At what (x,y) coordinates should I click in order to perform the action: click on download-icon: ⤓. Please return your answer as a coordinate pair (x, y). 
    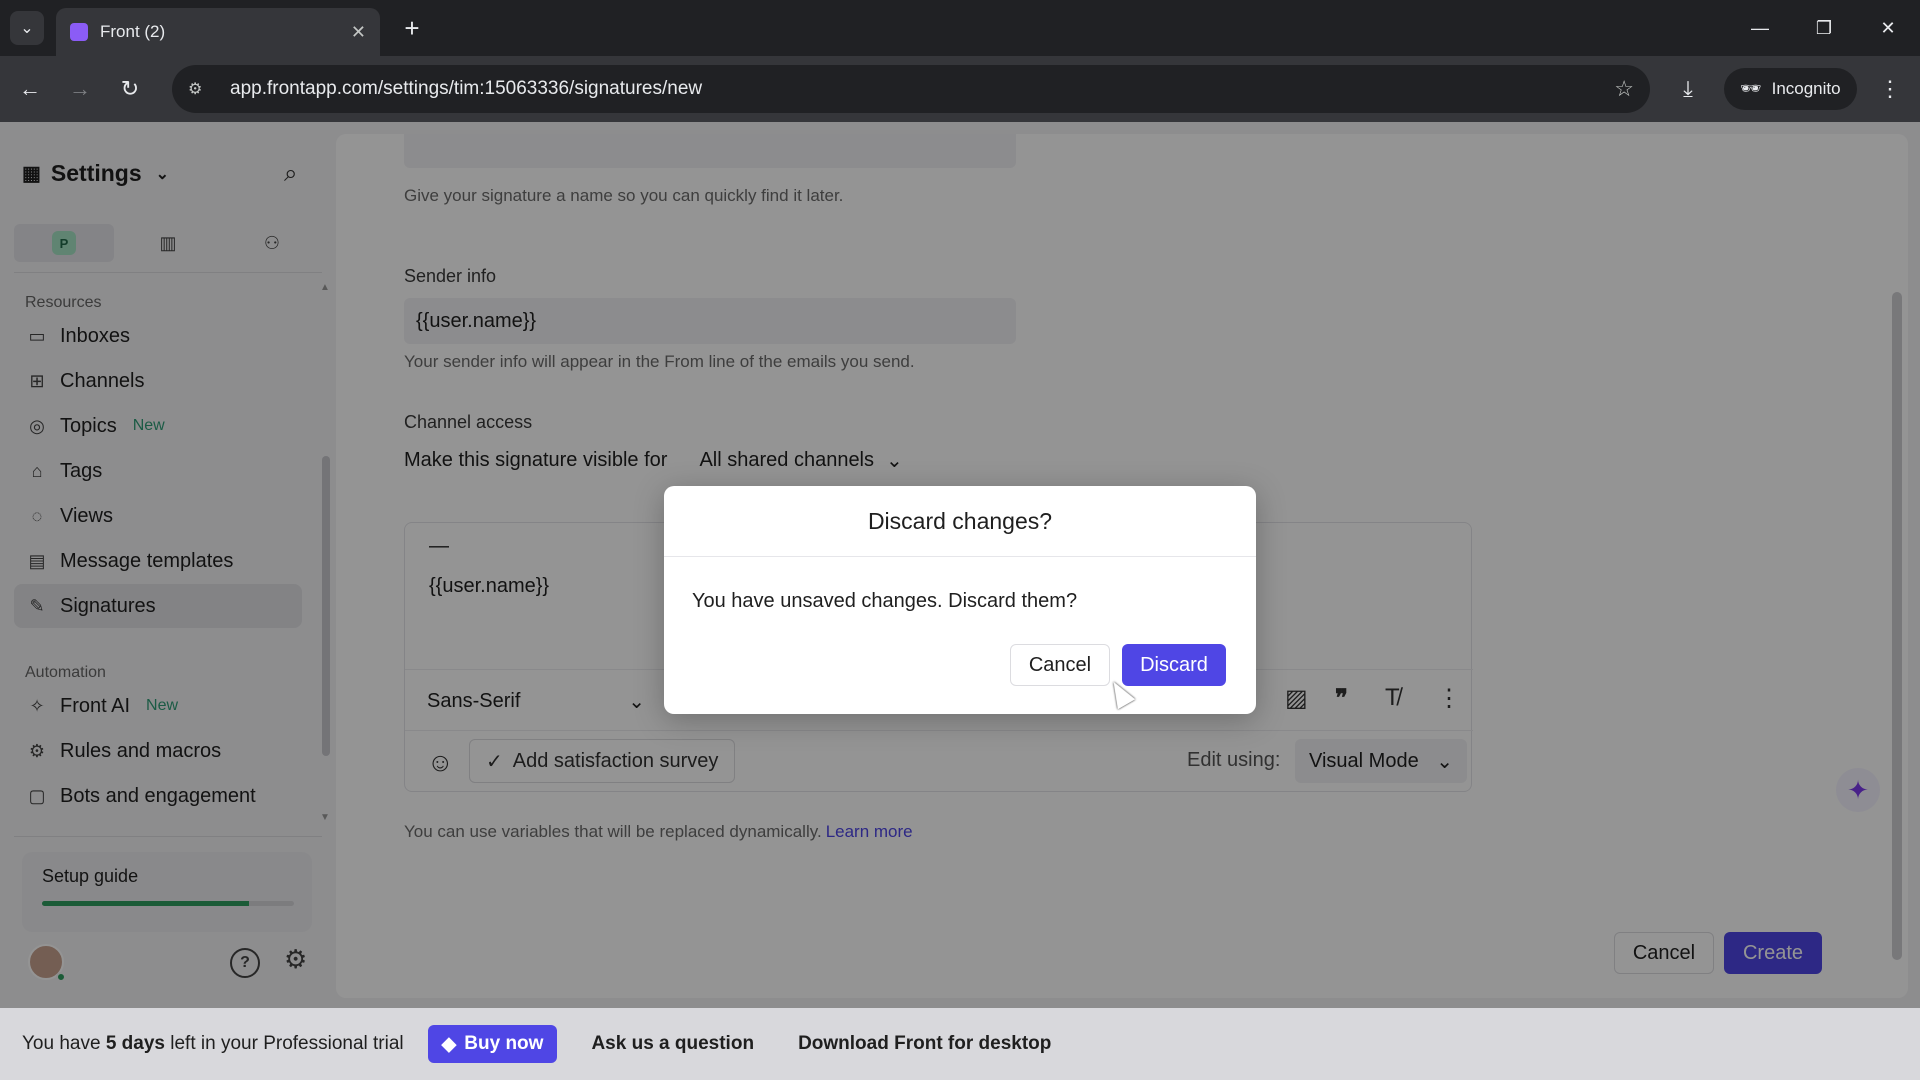
    Looking at the image, I should click on (1688, 89).